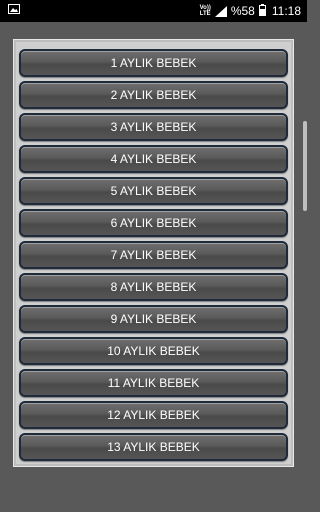 Image resolution: width=320 pixels, height=512 pixels. What do you see at coordinates (153, 383) in the screenshot?
I see `month-button-11: 11 AYLIK BEBEK` at bounding box center [153, 383].